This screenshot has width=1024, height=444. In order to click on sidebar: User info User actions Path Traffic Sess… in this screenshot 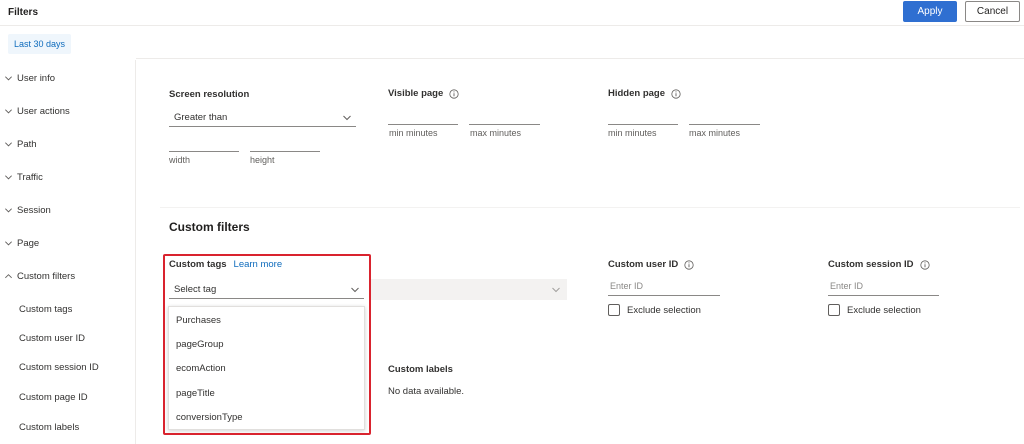, I will do `click(68, 252)`.